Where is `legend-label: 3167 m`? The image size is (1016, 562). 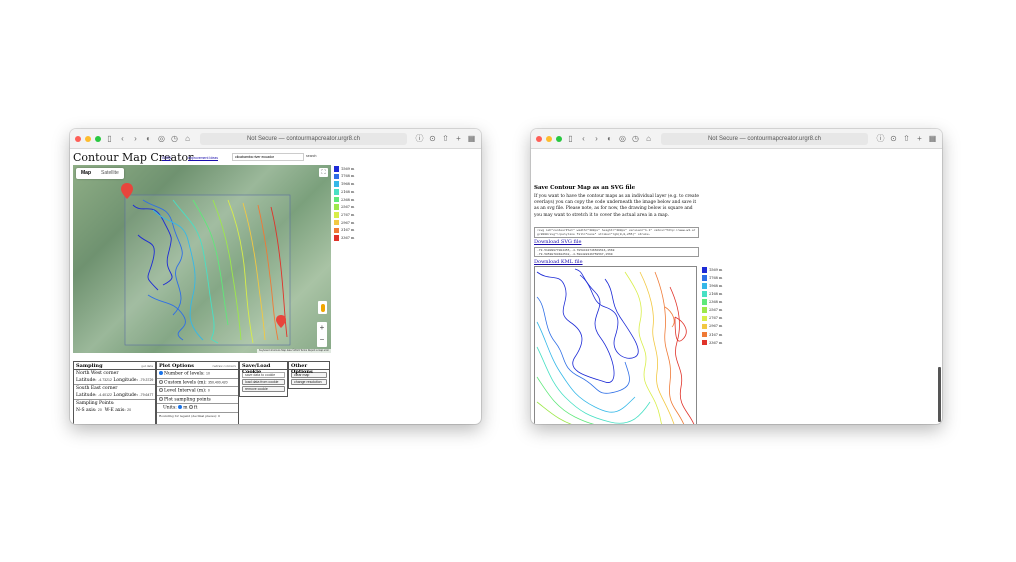 legend-label: 3167 m is located at coordinates (348, 230).